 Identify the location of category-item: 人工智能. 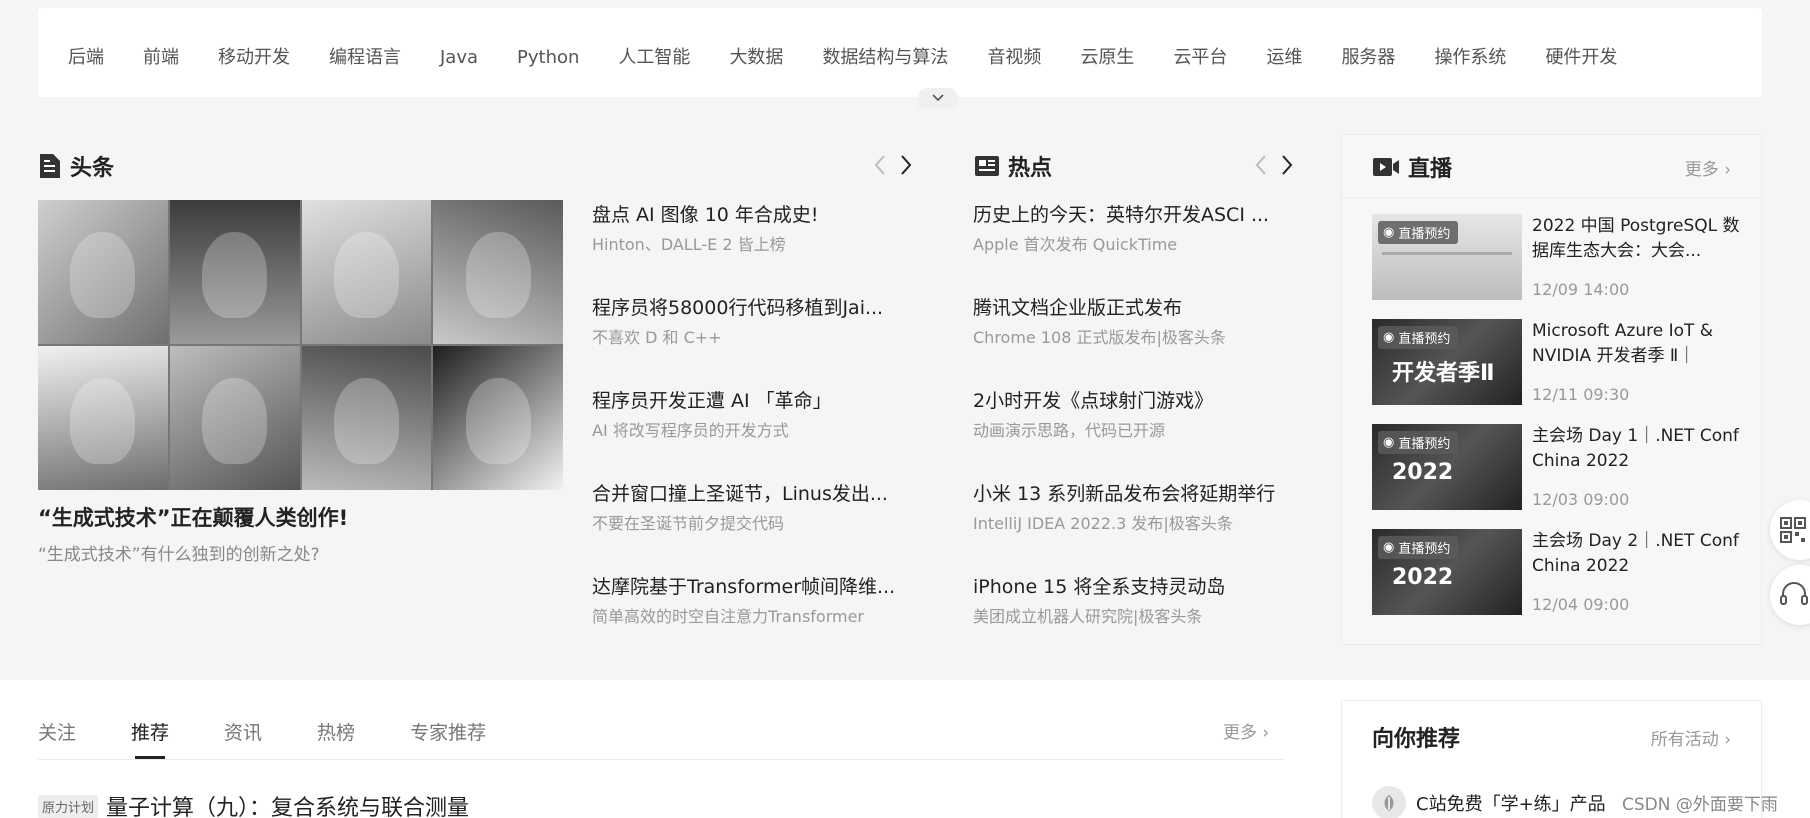
(654, 58).